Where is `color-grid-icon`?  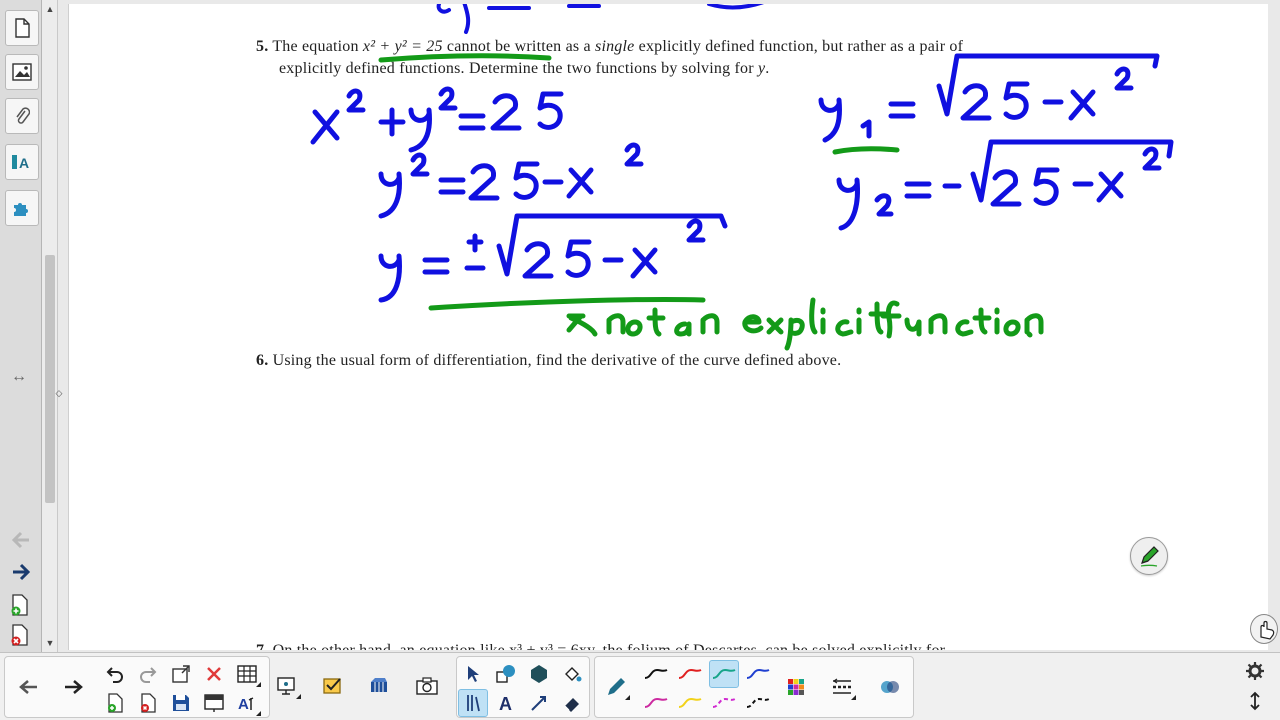 color-grid-icon is located at coordinates (796, 687).